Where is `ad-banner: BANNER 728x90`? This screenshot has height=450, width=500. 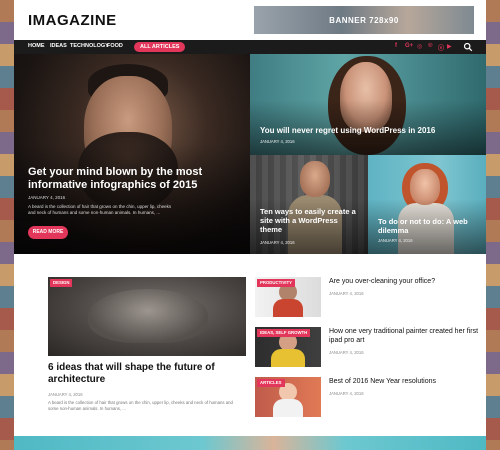
ad-banner: BANNER 728x90 is located at coordinates (364, 20).